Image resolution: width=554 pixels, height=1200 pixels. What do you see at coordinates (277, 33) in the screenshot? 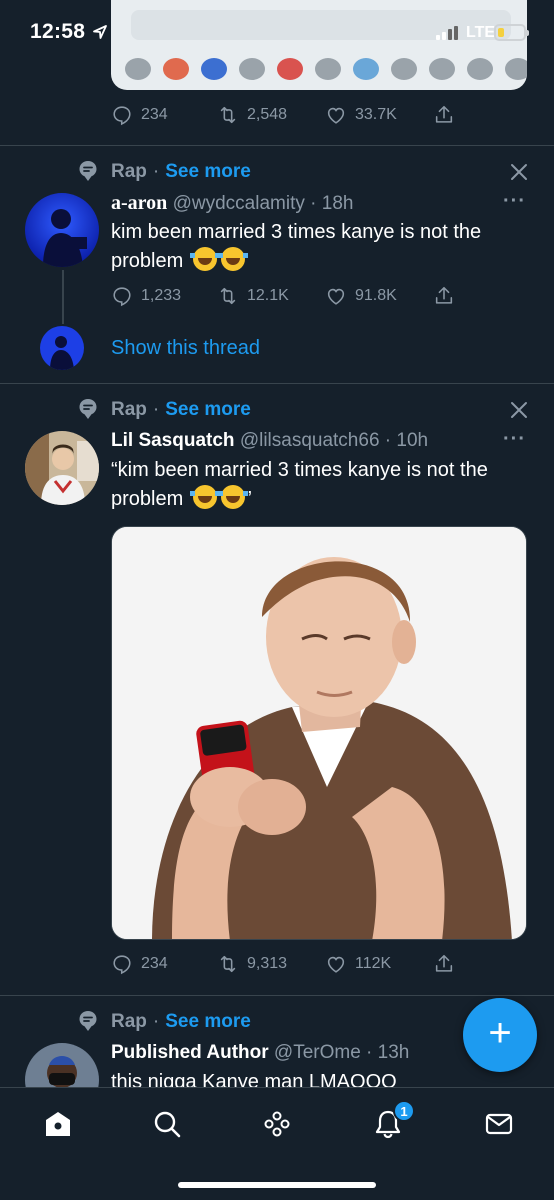
I see `status-bar: 12:58 LTE` at bounding box center [277, 33].